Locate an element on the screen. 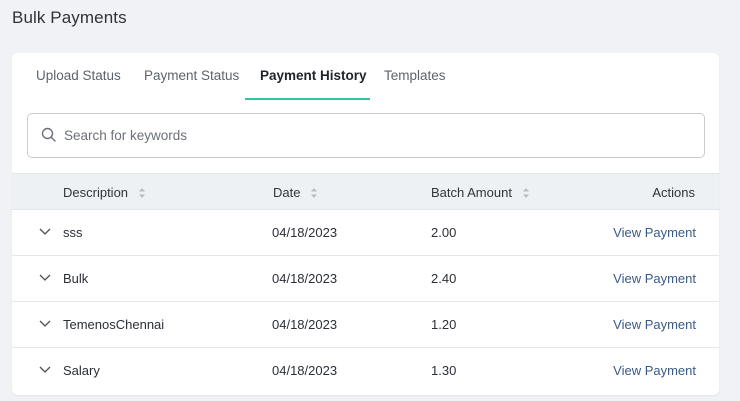 This screenshot has height=401, width=740. column-header-label: Date is located at coordinates (287, 192).